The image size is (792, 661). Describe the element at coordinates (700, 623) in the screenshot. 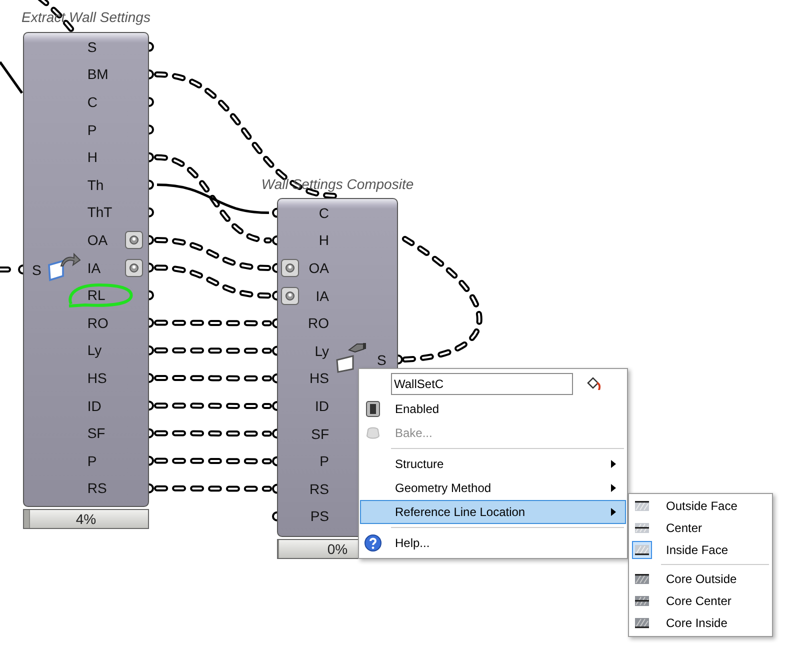

I see `menu-item: Core Inside` at that location.